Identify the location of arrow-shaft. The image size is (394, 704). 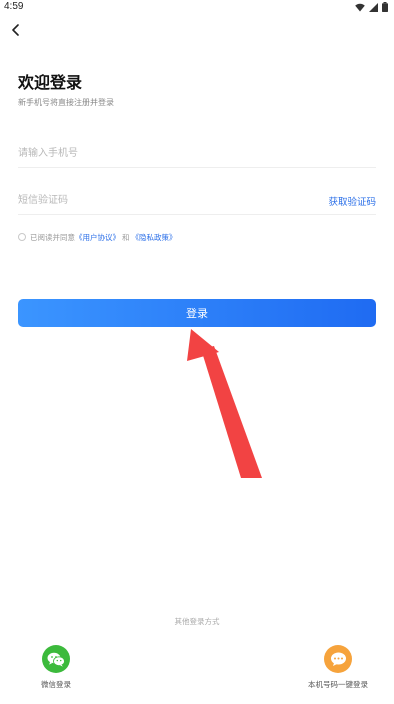
(231, 412).